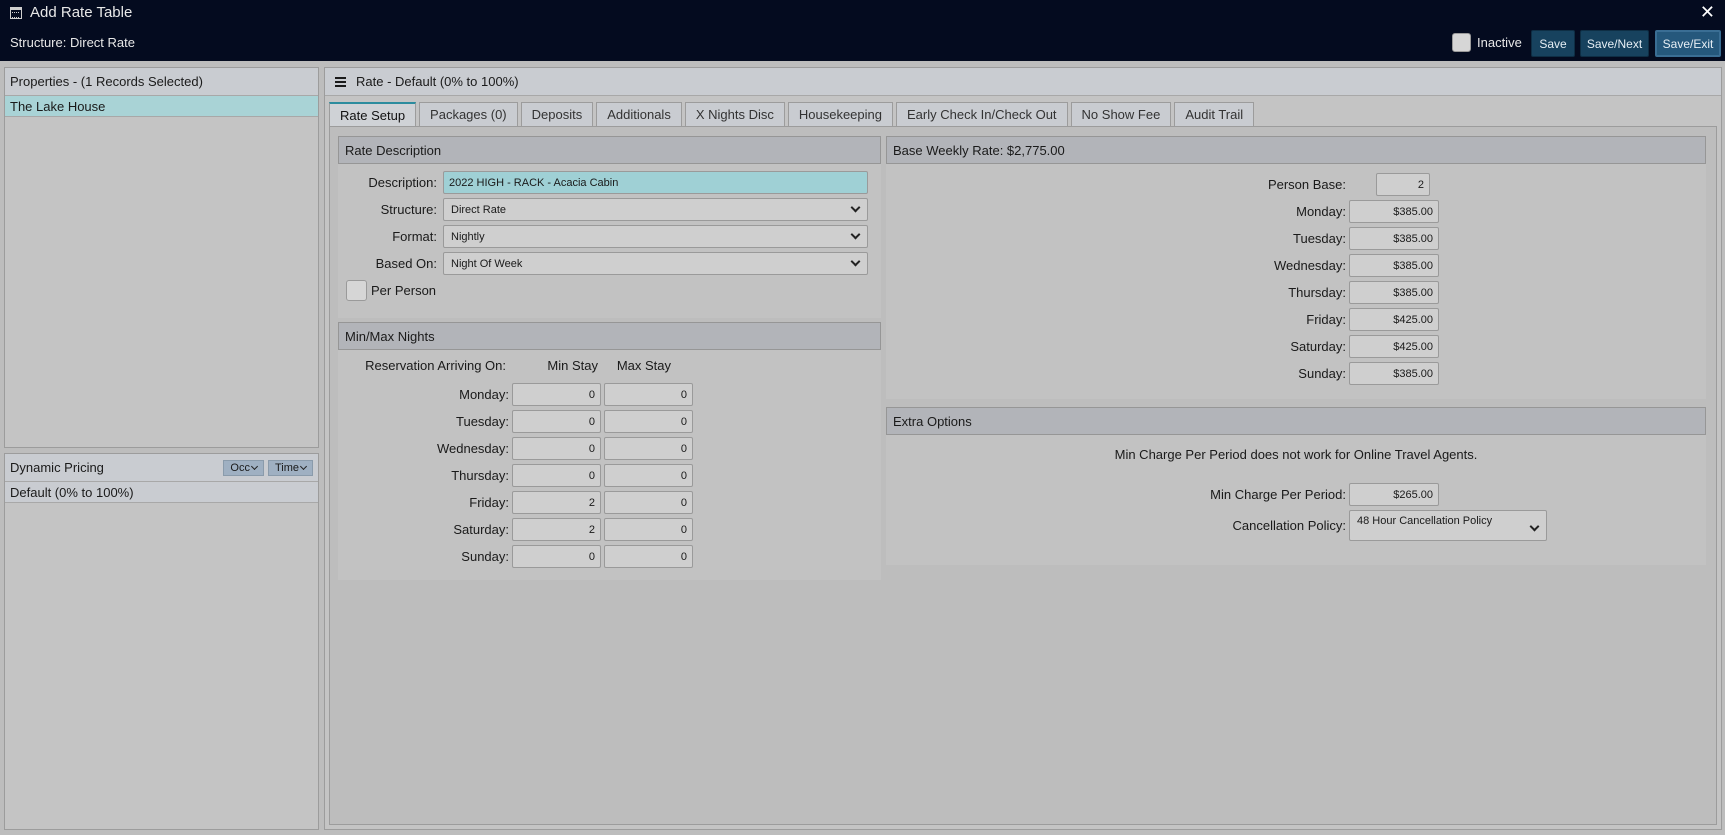 The image size is (1725, 835). Describe the element at coordinates (1448, 525) in the screenshot. I see `cancellation-policy-select: 48 Hour Cancellation Policy` at that location.